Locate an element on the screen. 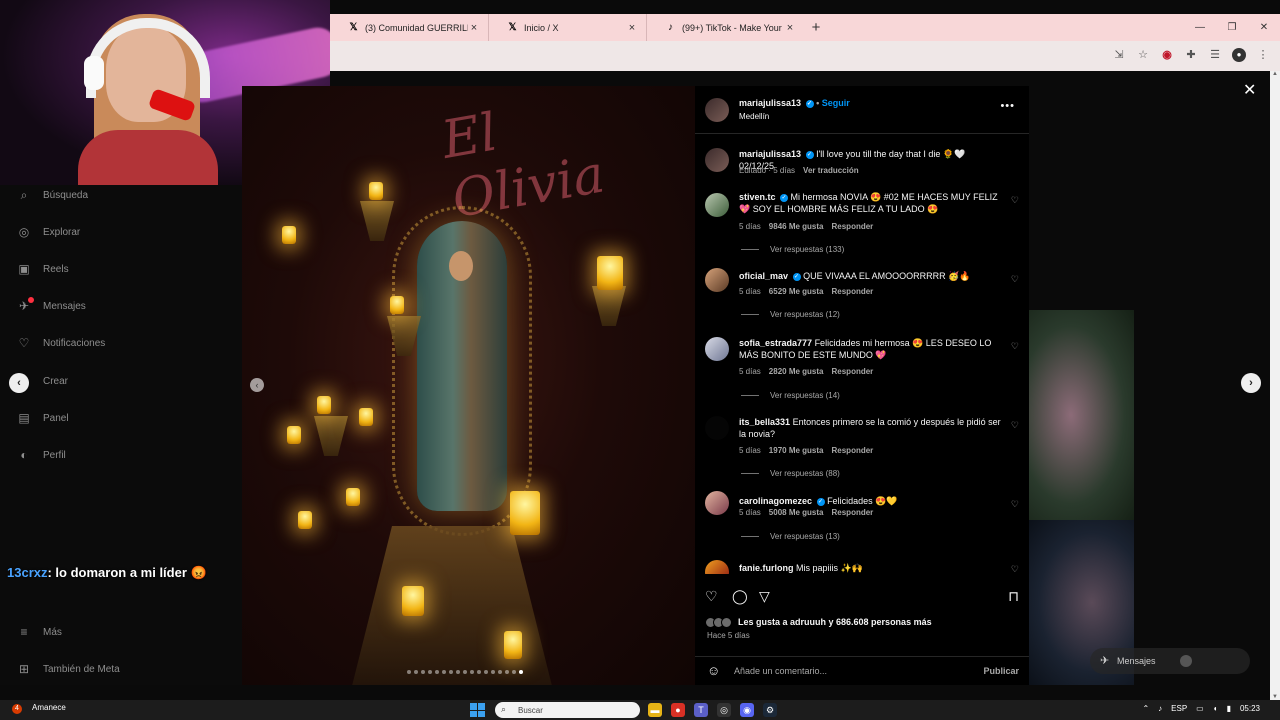  app-icon: ◎ is located at coordinates (724, 710).